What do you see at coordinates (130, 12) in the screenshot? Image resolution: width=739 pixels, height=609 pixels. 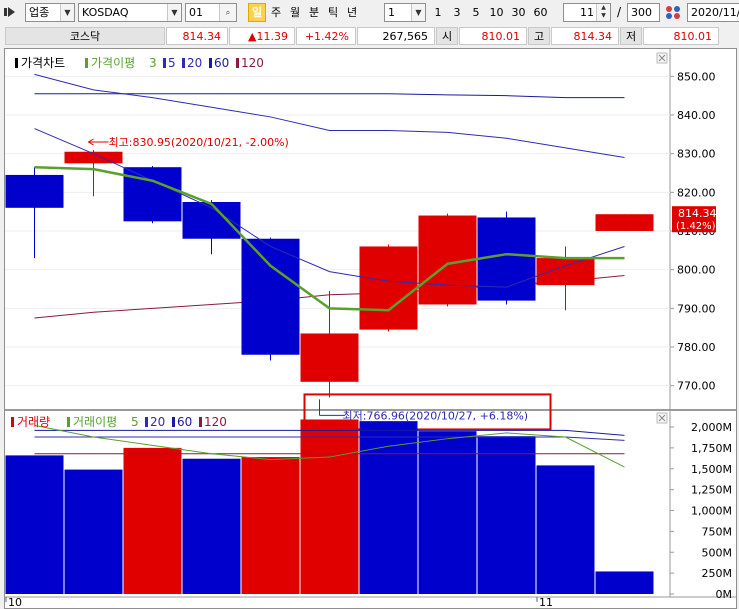 I see `index-name-select: KOSDAQ ▼` at bounding box center [130, 12].